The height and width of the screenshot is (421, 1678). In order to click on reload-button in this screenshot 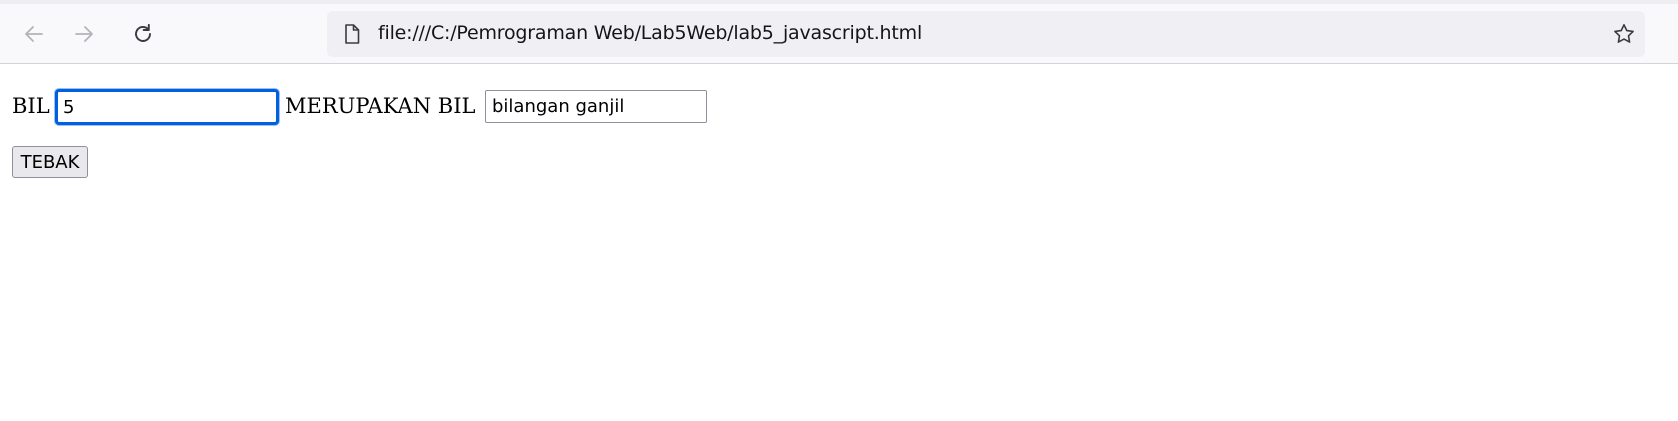, I will do `click(143, 34)`.